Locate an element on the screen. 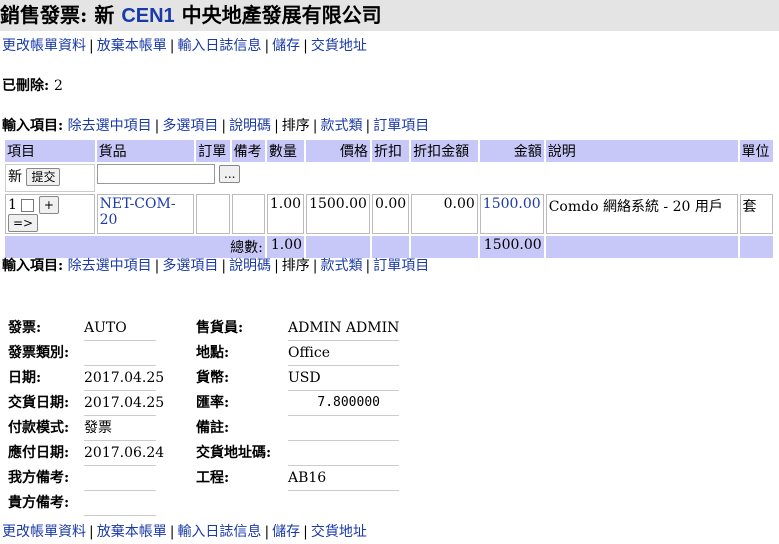  table-header: 項目 貨品 訂單 備考 數量 價格 折扣 折扣金額 金額 說明 單位 is located at coordinates (389, 151).